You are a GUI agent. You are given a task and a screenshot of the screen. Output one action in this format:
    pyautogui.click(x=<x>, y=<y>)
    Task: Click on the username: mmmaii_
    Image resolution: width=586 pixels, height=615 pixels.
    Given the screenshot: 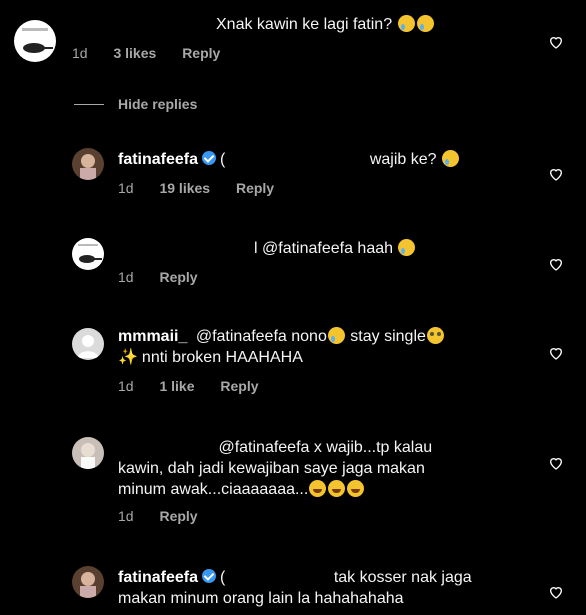 What is the action you would take?
    pyautogui.click(x=152, y=336)
    